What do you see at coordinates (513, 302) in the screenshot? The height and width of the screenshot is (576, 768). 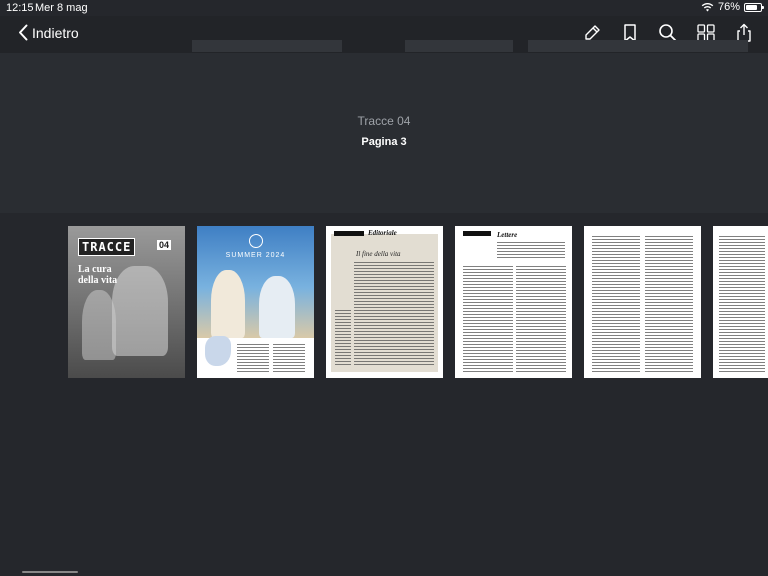 I see `thumbnail-page-4: Lettere` at bounding box center [513, 302].